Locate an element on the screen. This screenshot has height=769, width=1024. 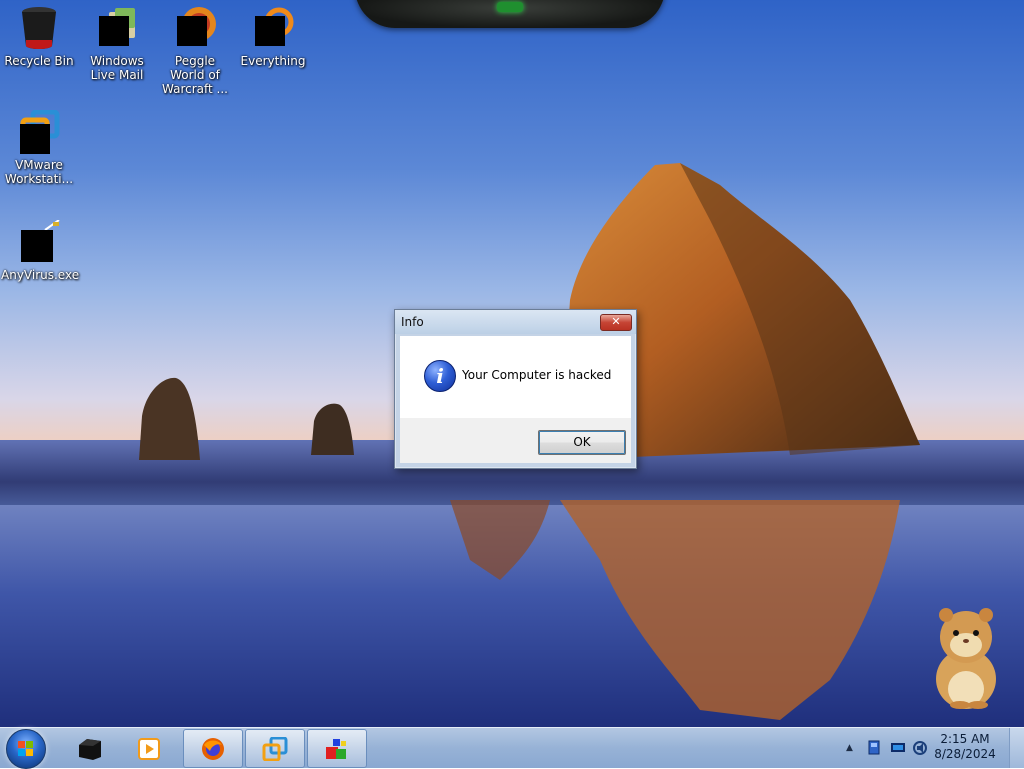
dialog-body: i Your Computer is hacked is located at coordinates (515, 377).